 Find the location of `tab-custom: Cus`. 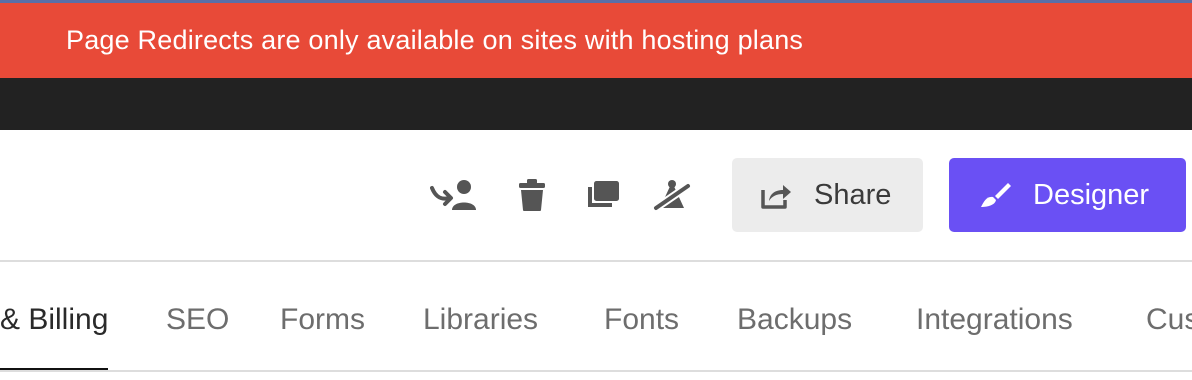

tab-custom: Cus is located at coordinates (1169, 316).